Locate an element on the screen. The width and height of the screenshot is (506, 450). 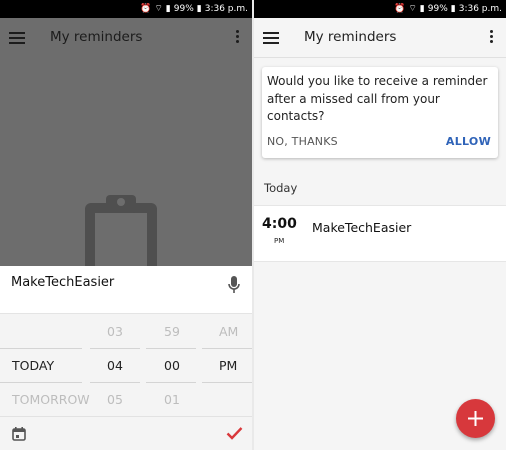
day-next: TOMORROW is located at coordinates (51, 399).